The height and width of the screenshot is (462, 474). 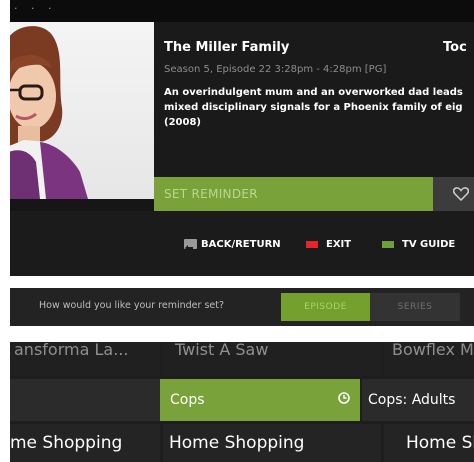 I want to click on set-reminder-button: SET REMINDER, so click(x=293, y=194).